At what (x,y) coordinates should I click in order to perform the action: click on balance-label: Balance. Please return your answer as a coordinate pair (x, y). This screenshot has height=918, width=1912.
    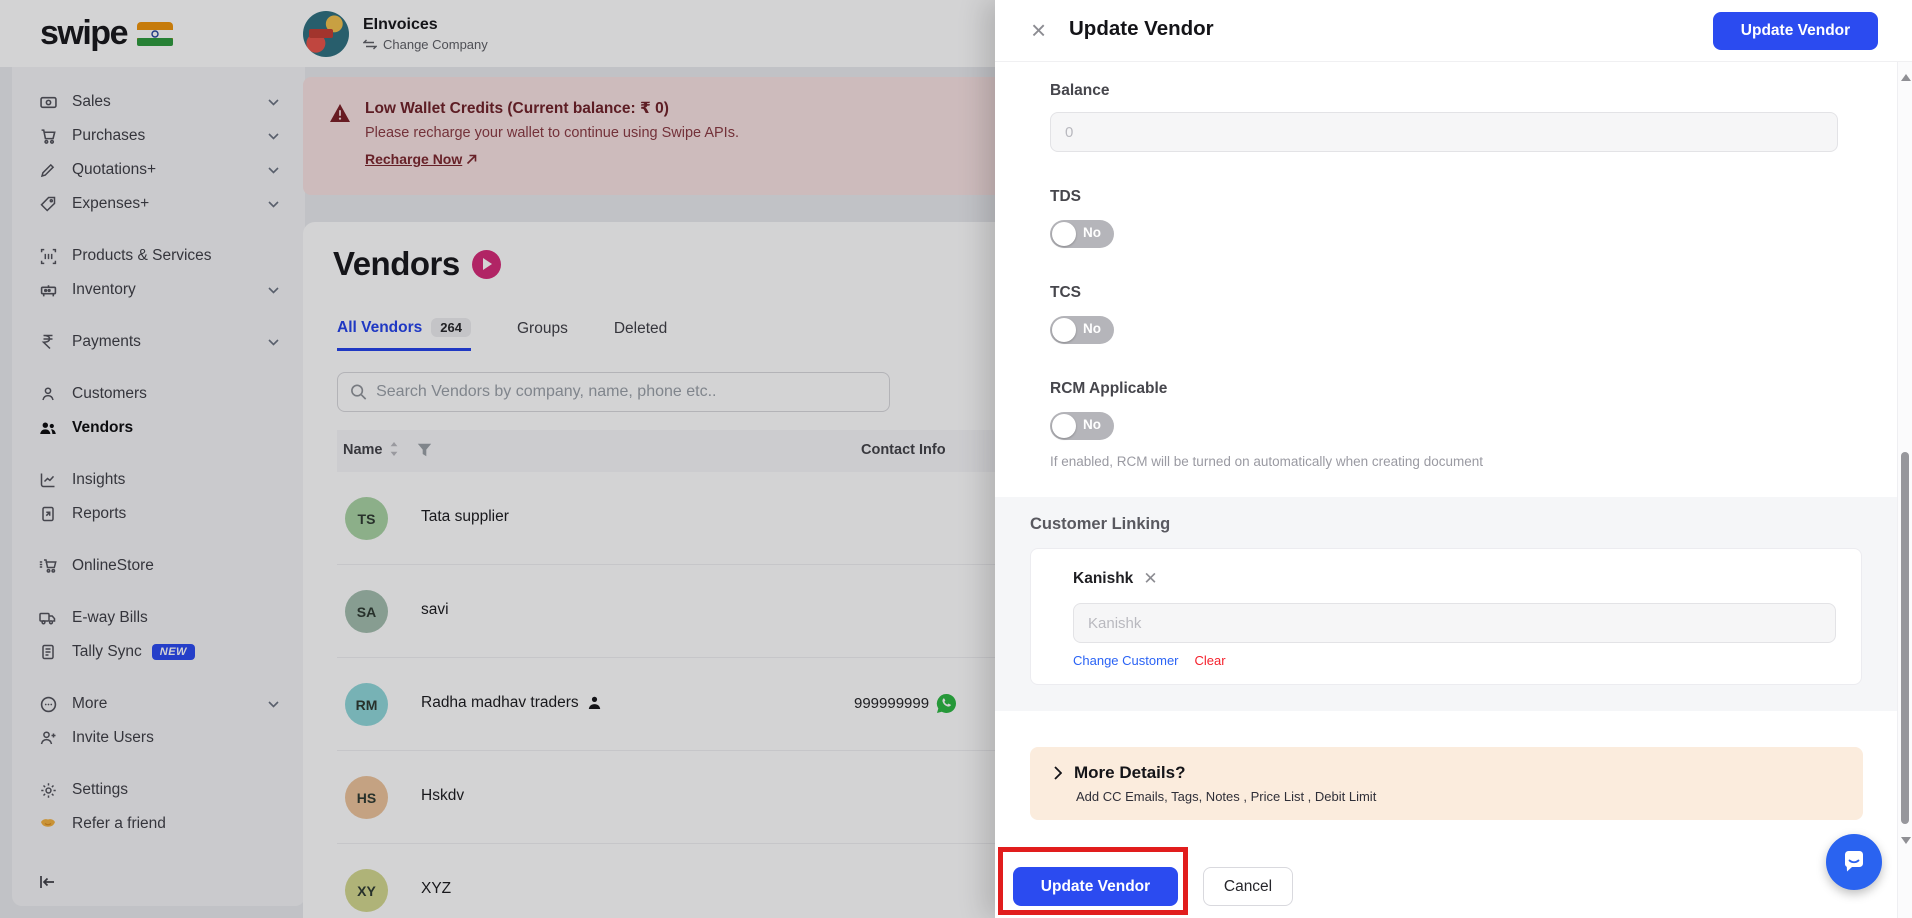
    Looking at the image, I should click on (1080, 90).